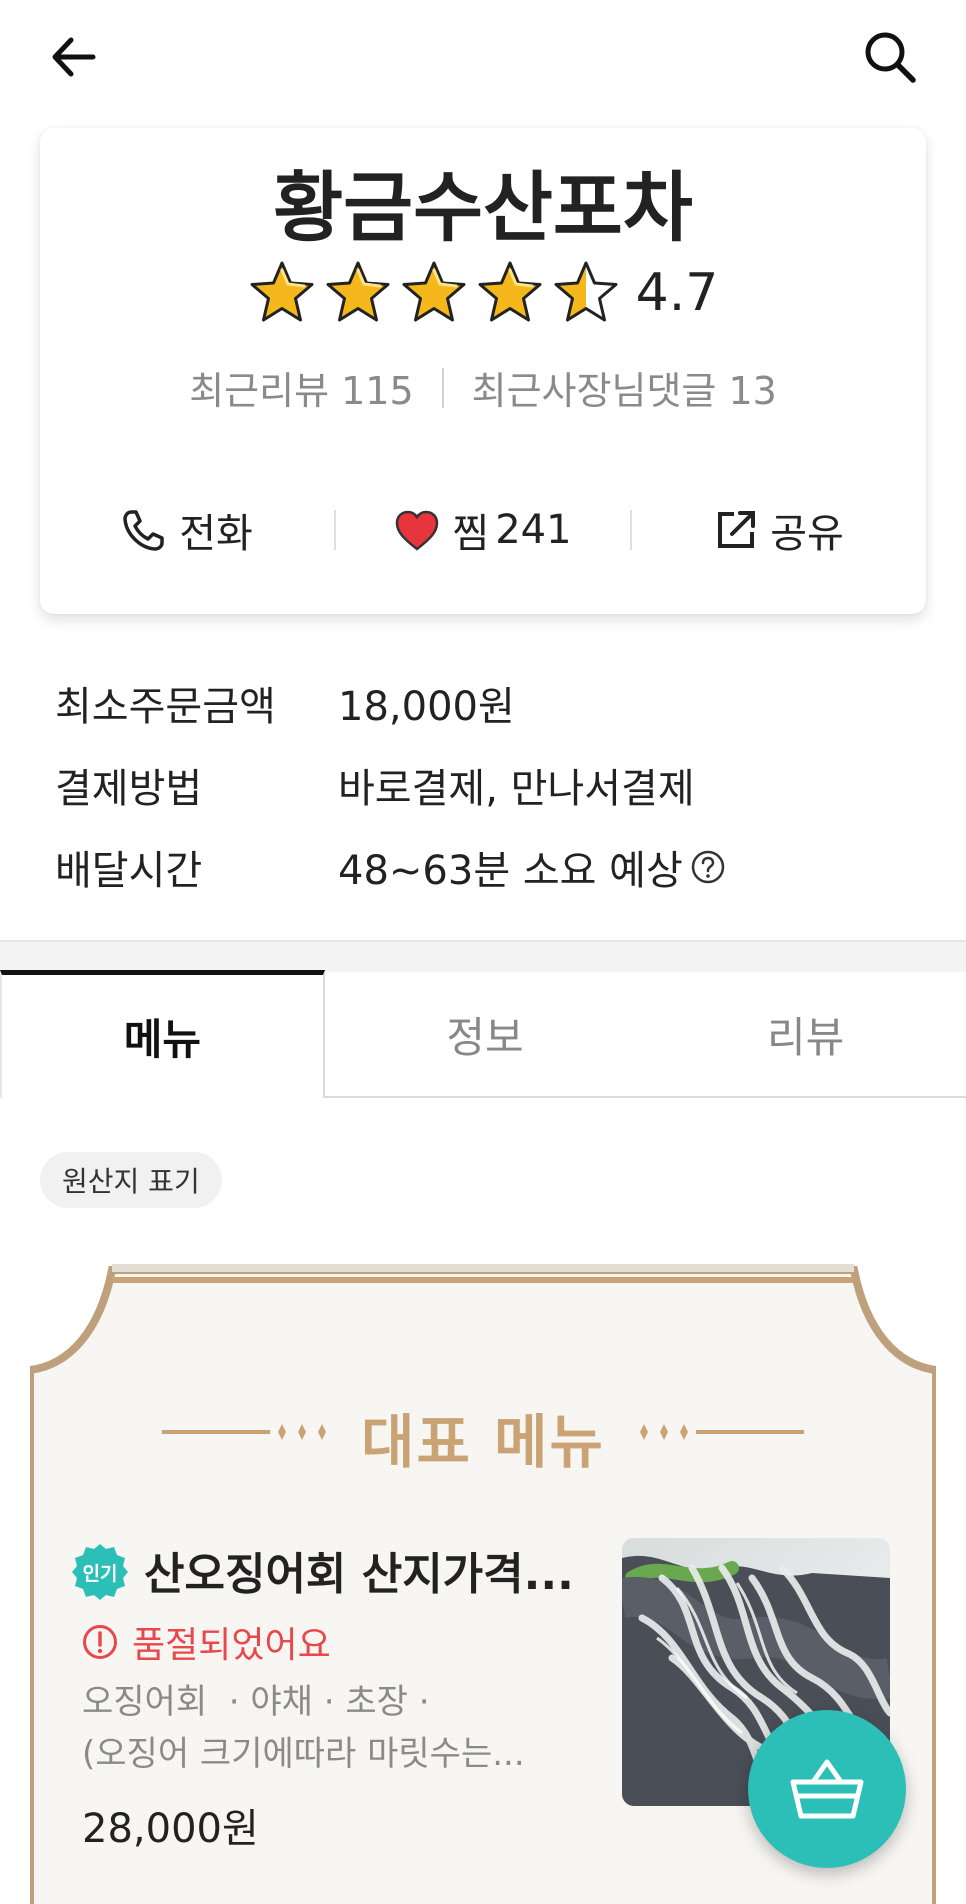  What do you see at coordinates (471, 534) in the screenshot?
I see `like-label: 찜` at bounding box center [471, 534].